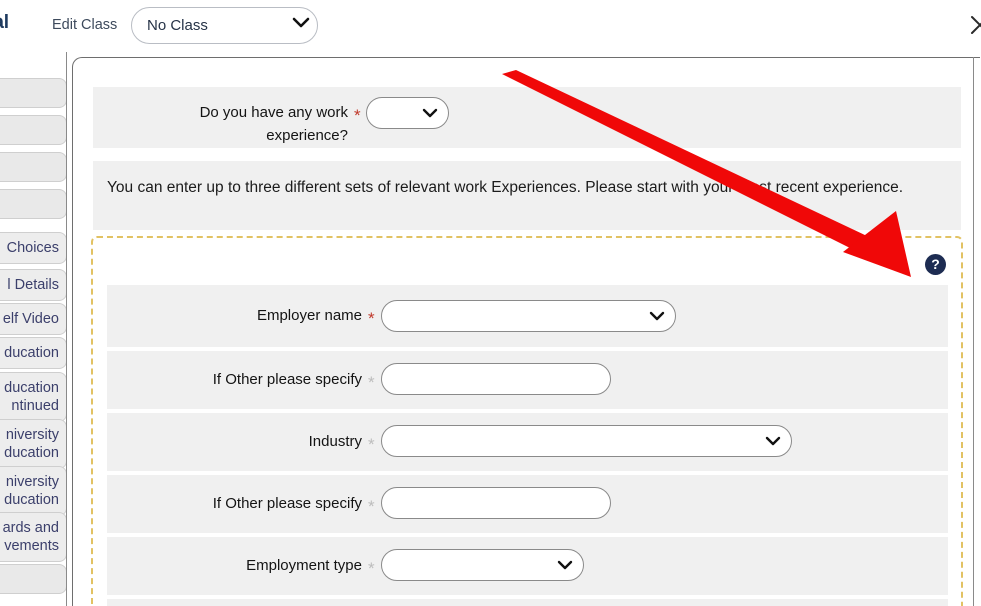  Describe the element at coordinates (407, 113) in the screenshot. I see `work-experience-select` at that location.